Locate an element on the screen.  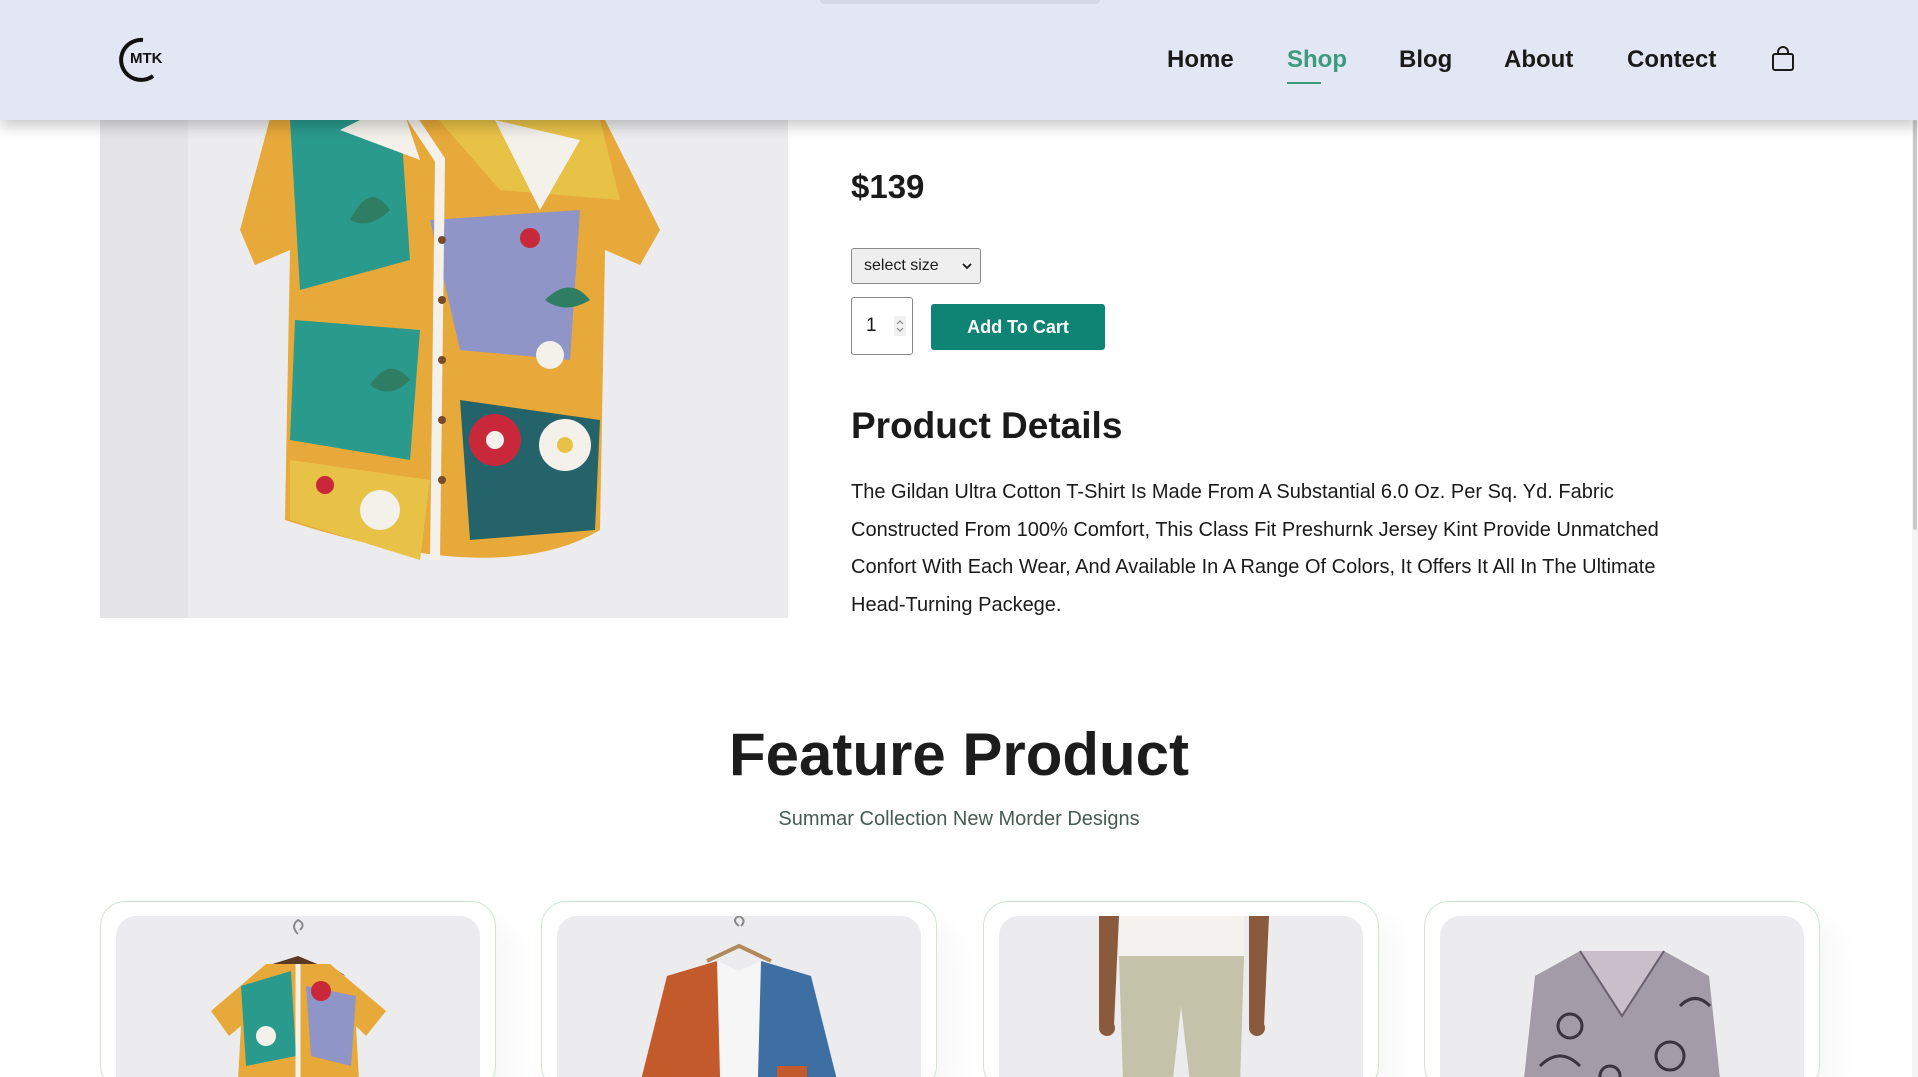
nav-contect: Contect is located at coordinates (1671, 60).